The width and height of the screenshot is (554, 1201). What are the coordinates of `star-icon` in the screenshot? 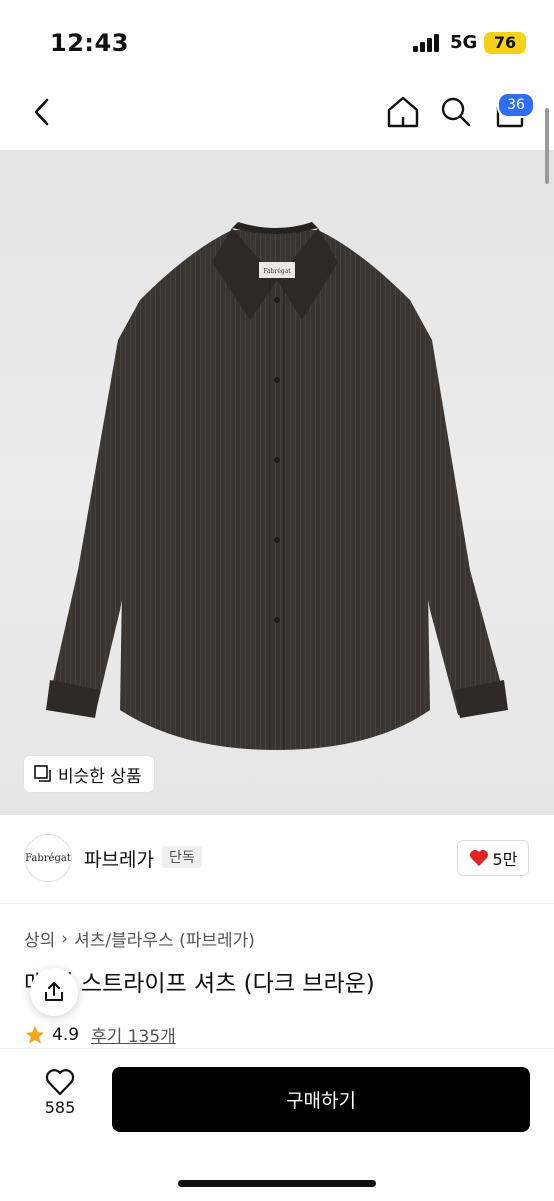 It's located at (35, 1034).